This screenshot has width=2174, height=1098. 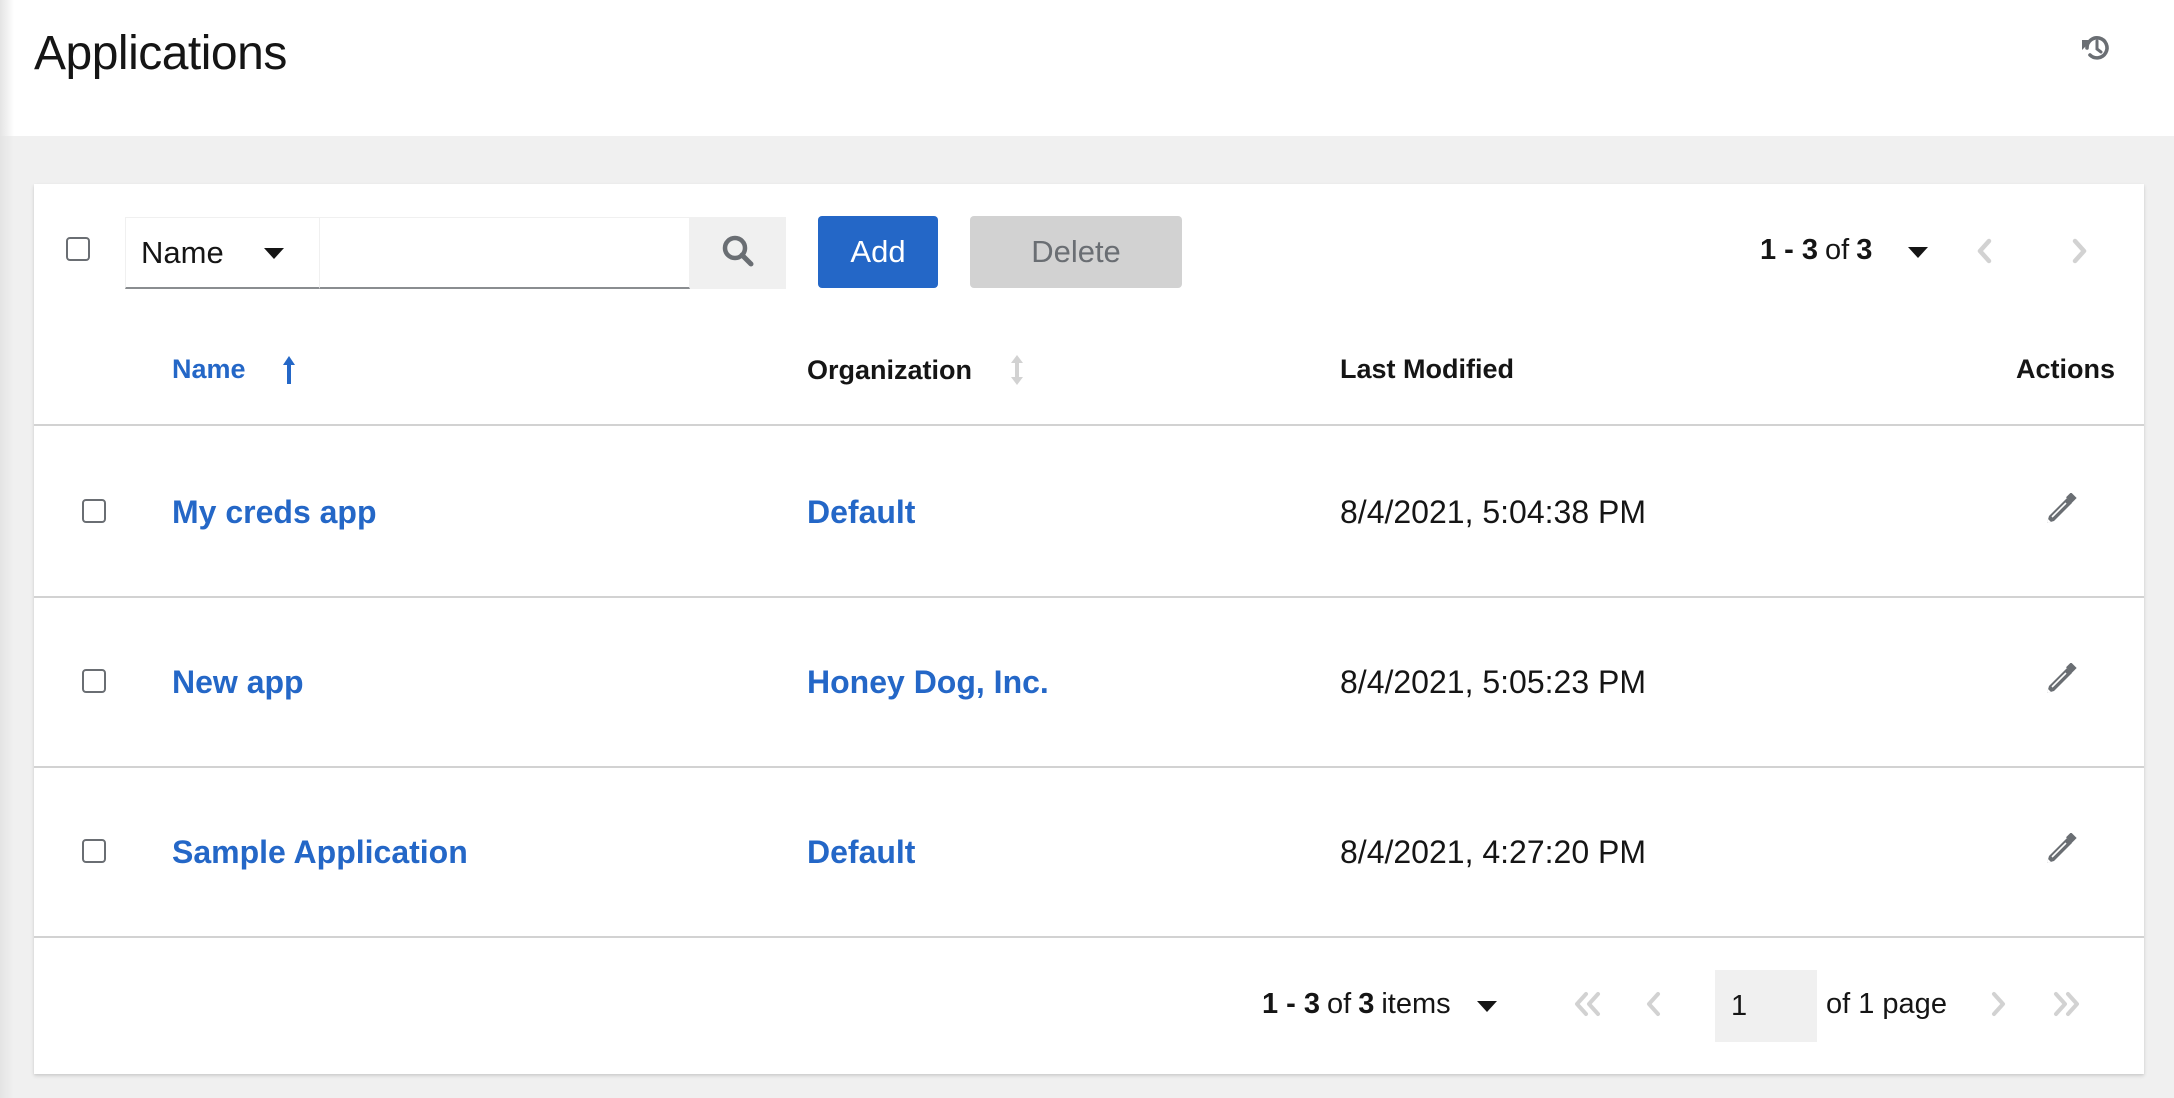 I want to click on toolbar-prev-page-button, so click(x=1985, y=253).